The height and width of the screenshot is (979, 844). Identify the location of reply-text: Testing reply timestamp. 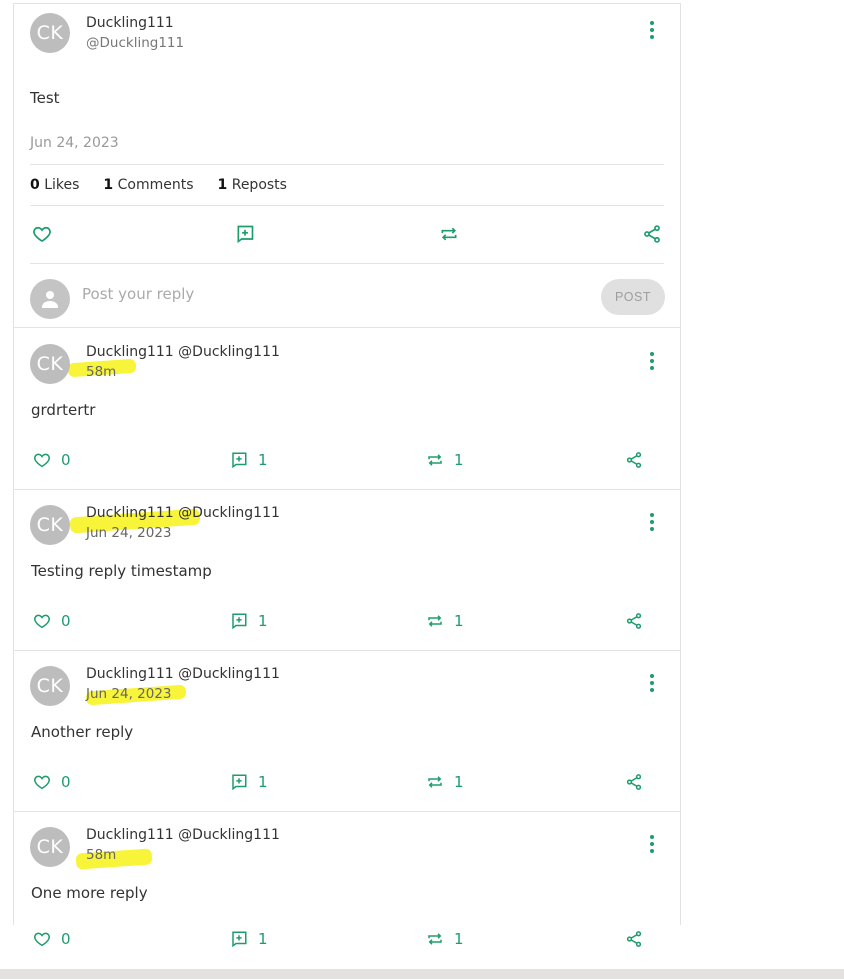
(121, 571).